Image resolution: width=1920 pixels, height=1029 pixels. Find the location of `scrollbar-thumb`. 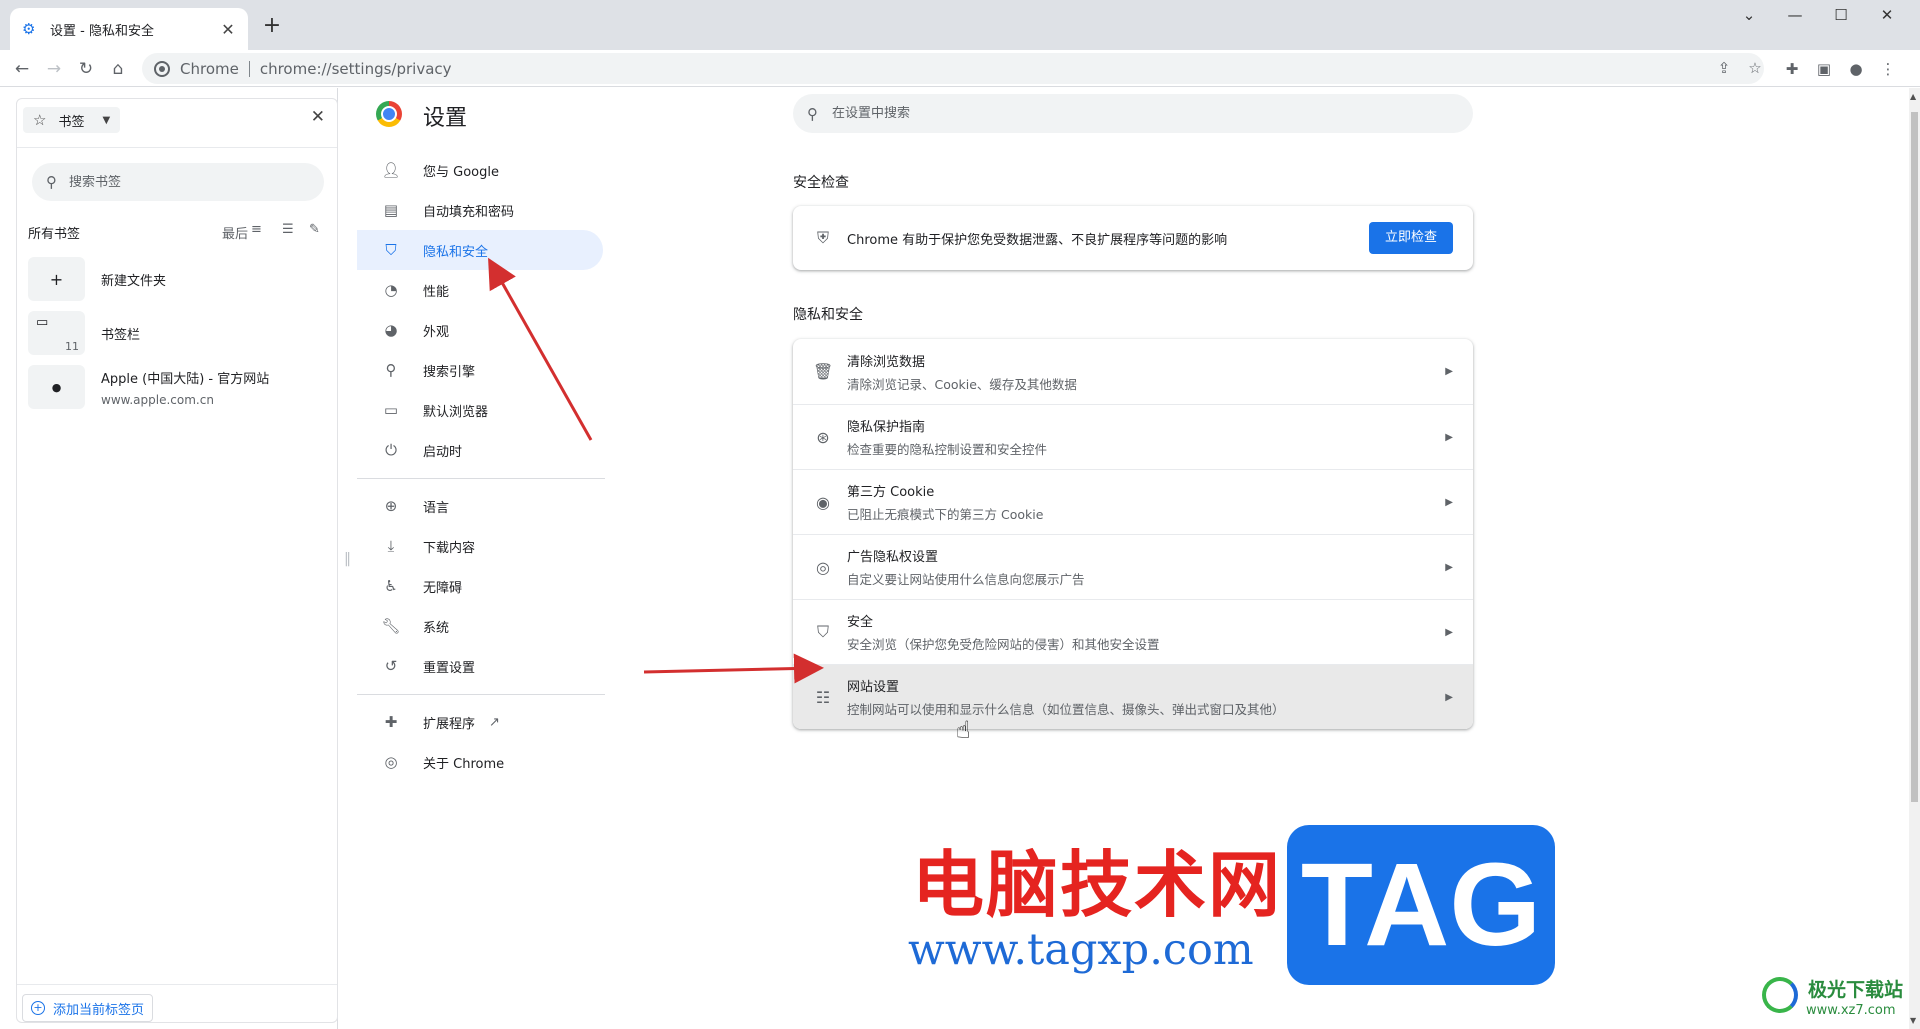

scrollbar-thumb is located at coordinates (1914, 457).